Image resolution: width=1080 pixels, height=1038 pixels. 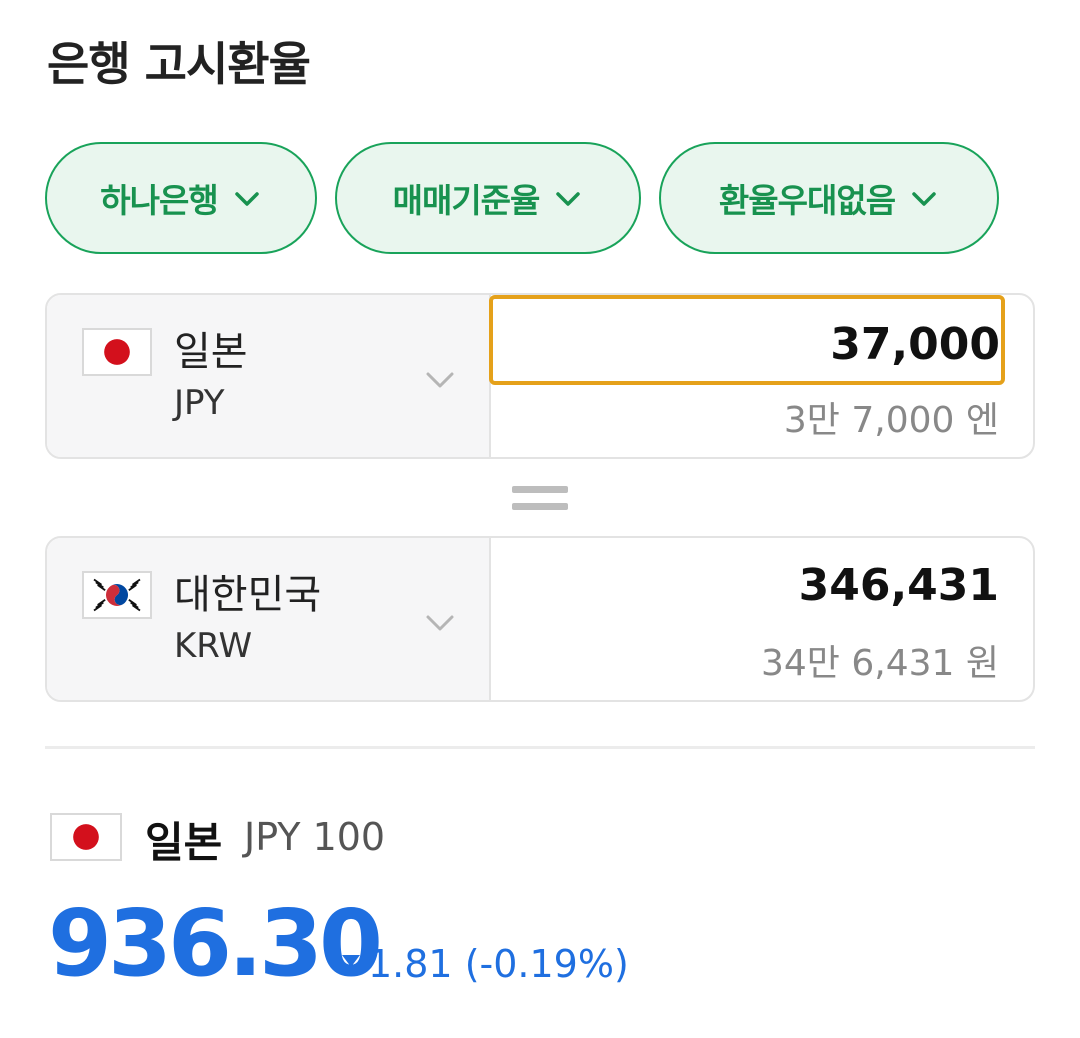 I want to click on from-currency-selector: 일본 JPY, so click(x=269, y=376).